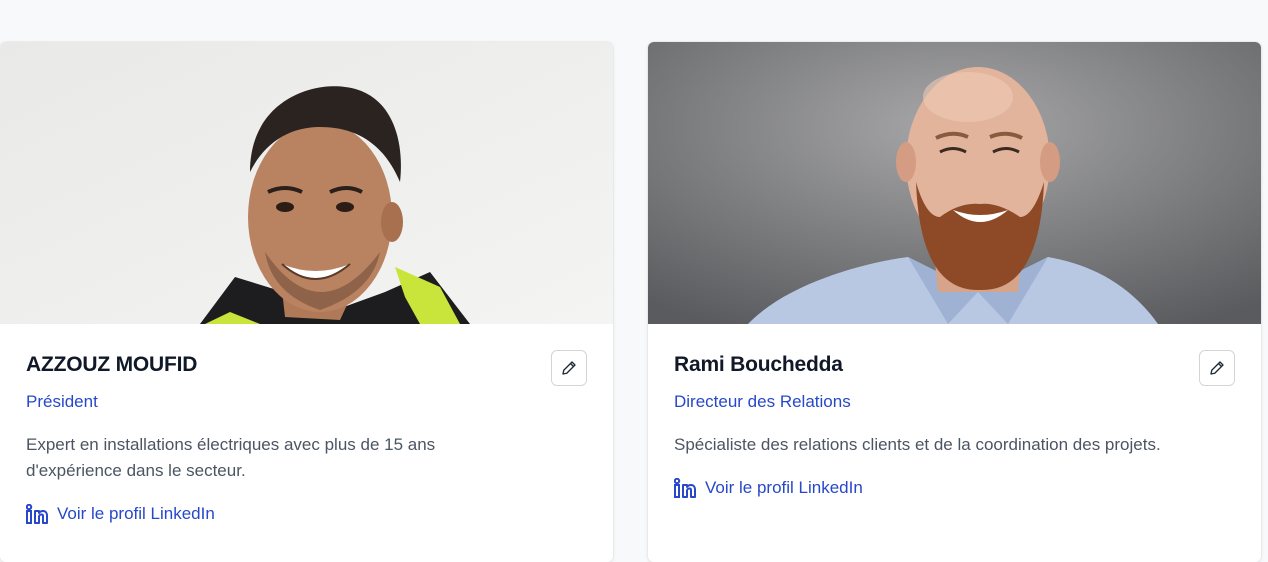 Image resolution: width=1268 pixels, height=562 pixels. Describe the element at coordinates (762, 401) in the screenshot. I see `member-role: Directeur des Relations` at that location.